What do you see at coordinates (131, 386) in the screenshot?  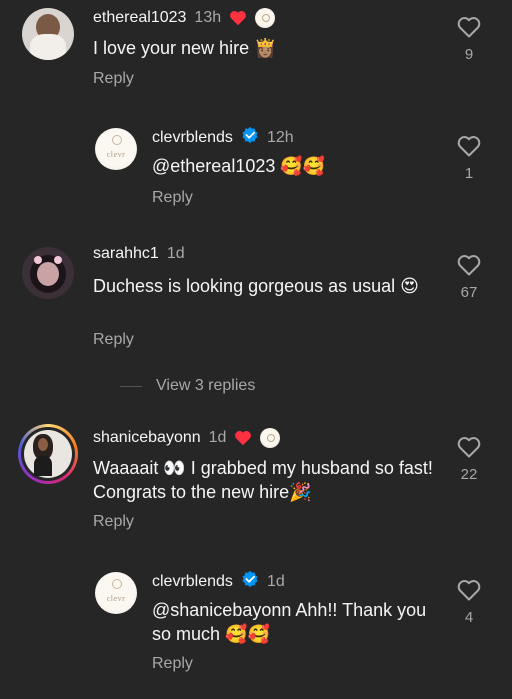 I see `divider` at bounding box center [131, 386].